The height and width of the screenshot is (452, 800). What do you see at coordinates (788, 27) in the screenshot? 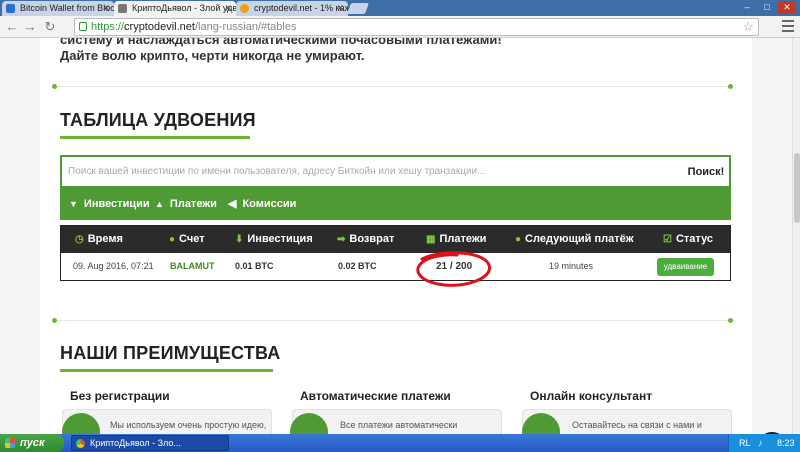
I see `browser-menu-icon` at bounding box center [788, 27].